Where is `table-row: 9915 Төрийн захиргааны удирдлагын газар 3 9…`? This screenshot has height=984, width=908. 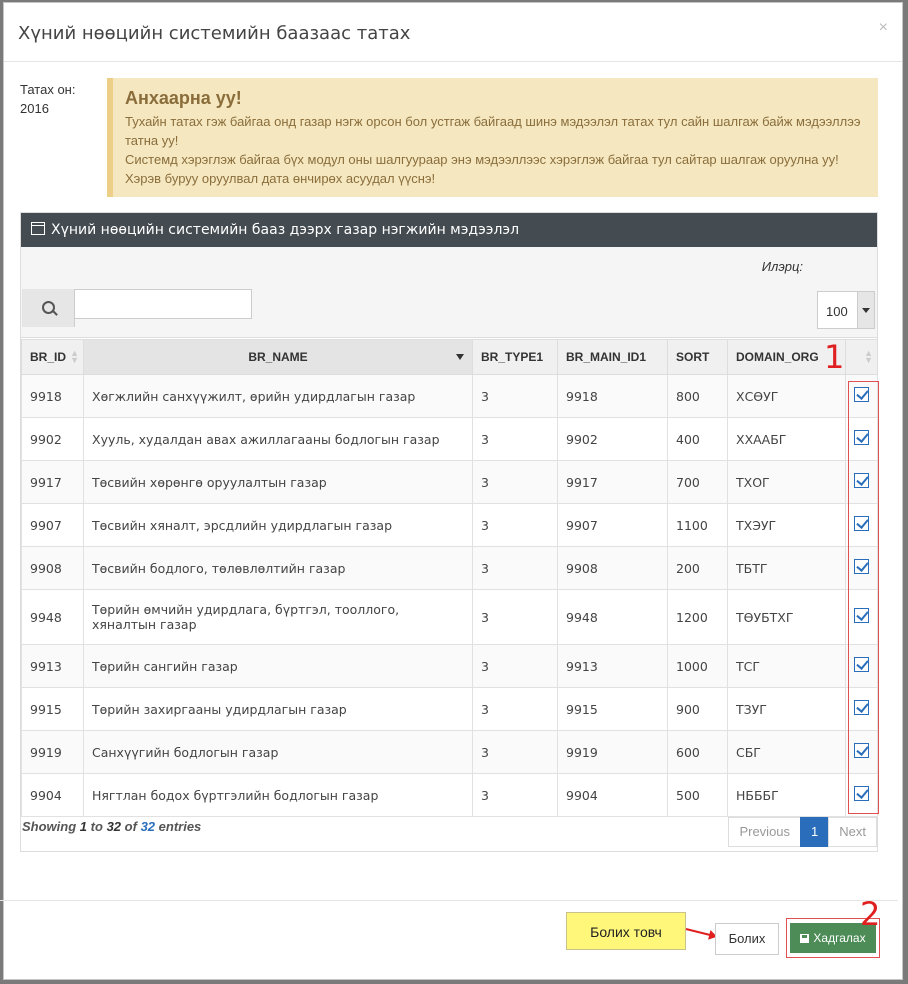
table-row: 9915 Төрийн захиргааны удирдлагын газар 3 9… is located at coordinates (449, 709).